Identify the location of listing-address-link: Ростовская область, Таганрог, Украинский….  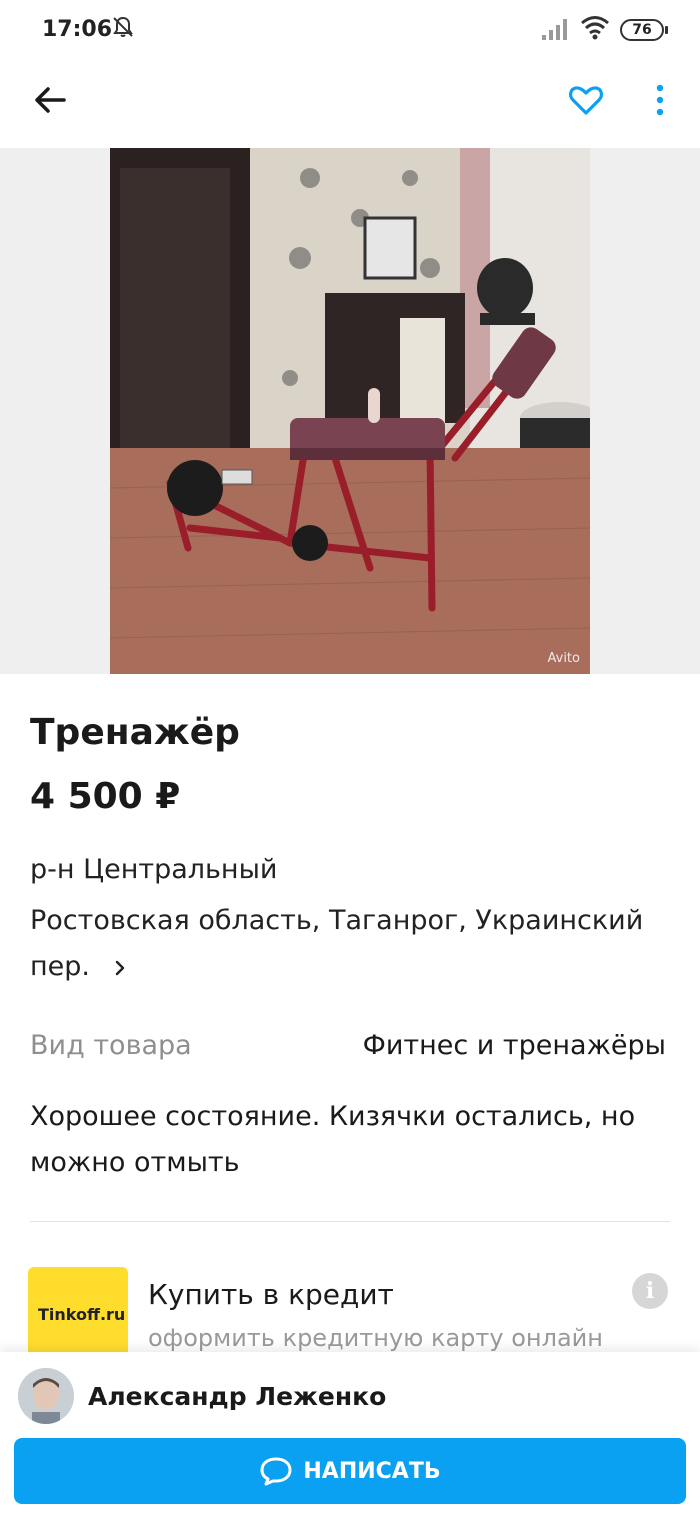
(355, 944).